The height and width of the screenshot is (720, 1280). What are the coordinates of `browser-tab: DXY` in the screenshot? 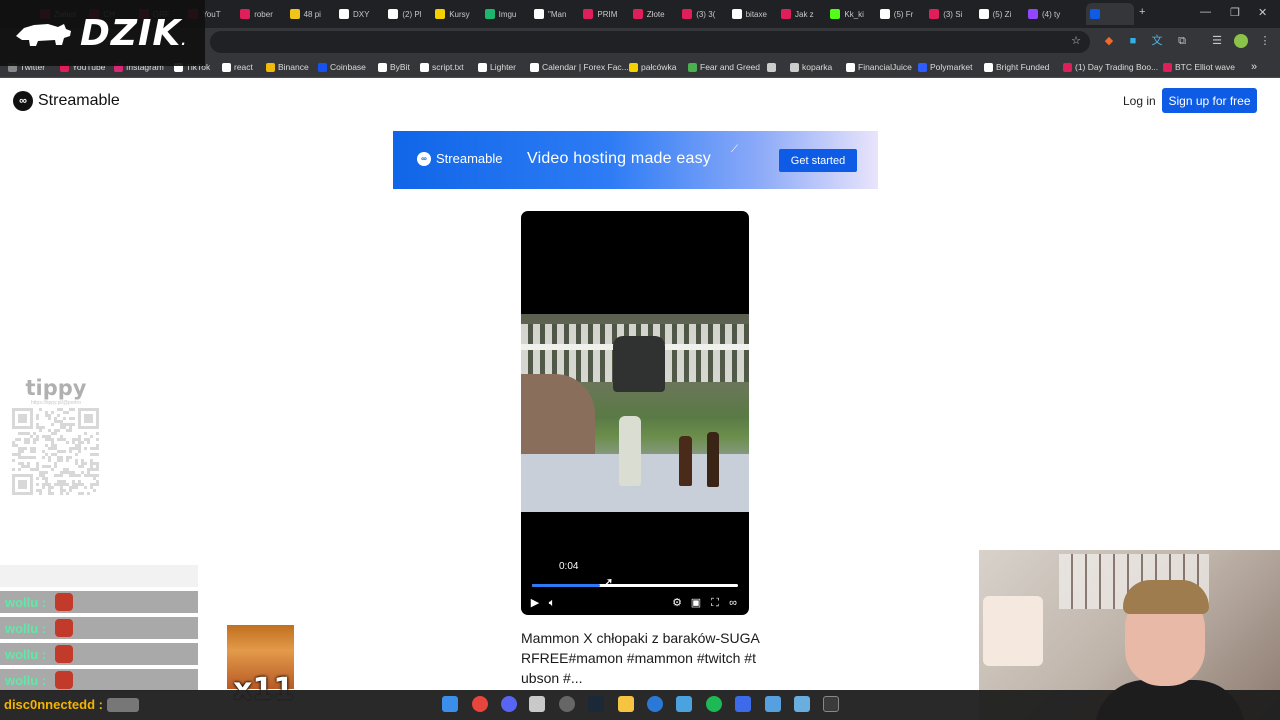 It's located at (355, 14).